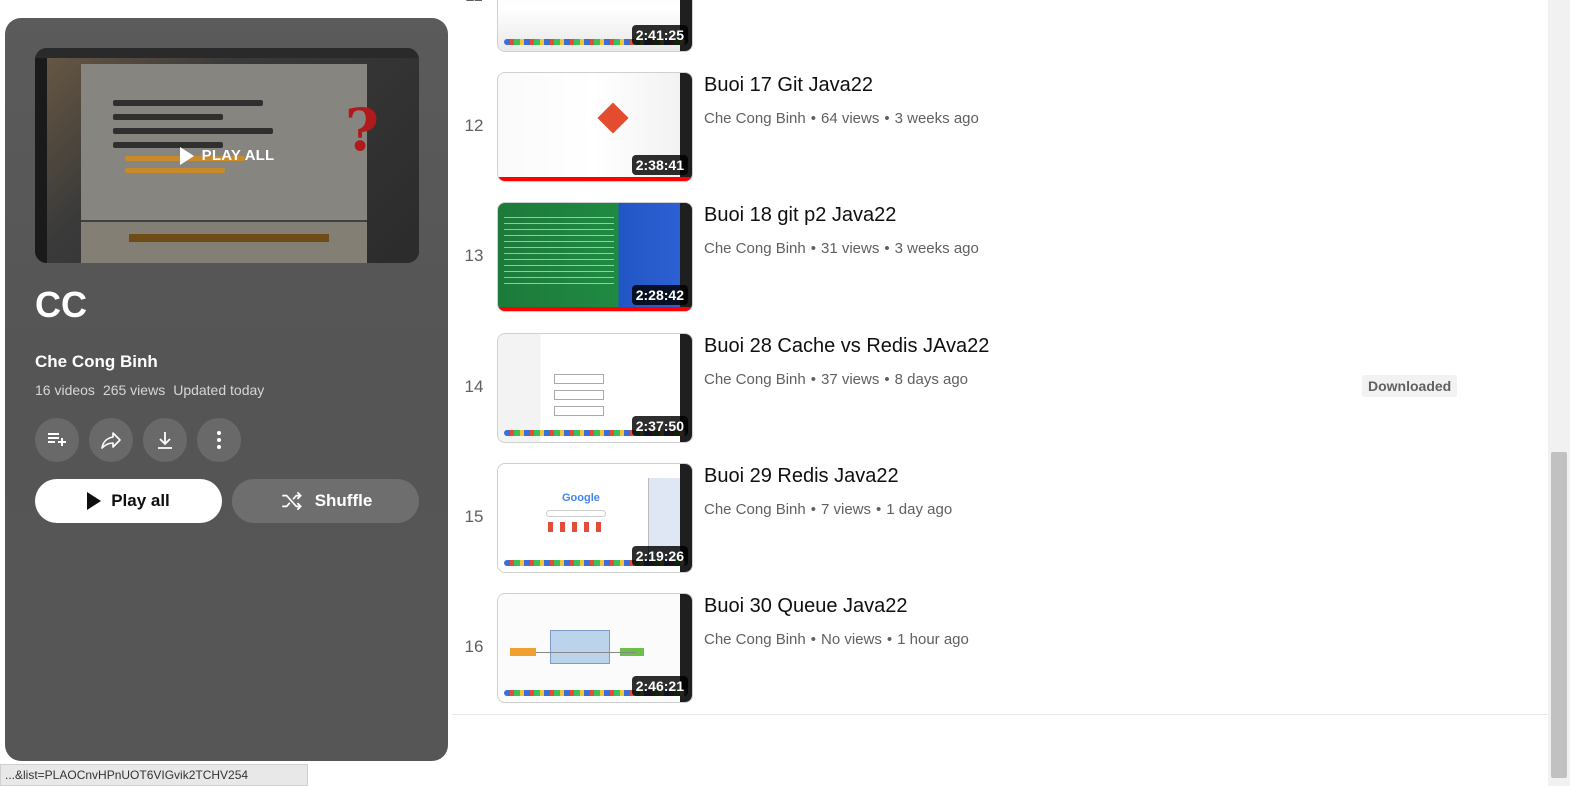 This screenshot has height=786, width=1594. Describe the element at coordinates (523, 652) in the screenshot. I see `diagram-producer-box` at that location.